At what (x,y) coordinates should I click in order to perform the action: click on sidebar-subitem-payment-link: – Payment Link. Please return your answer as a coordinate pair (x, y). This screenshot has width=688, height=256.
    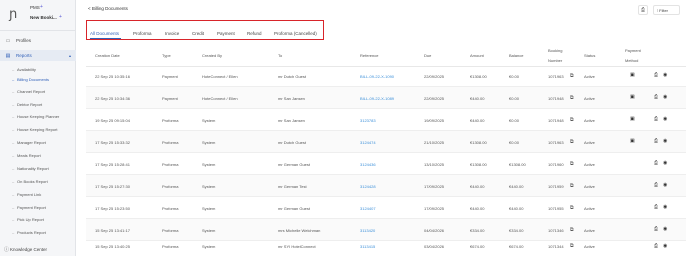
    Looking at the image, I should click on (38, 194).